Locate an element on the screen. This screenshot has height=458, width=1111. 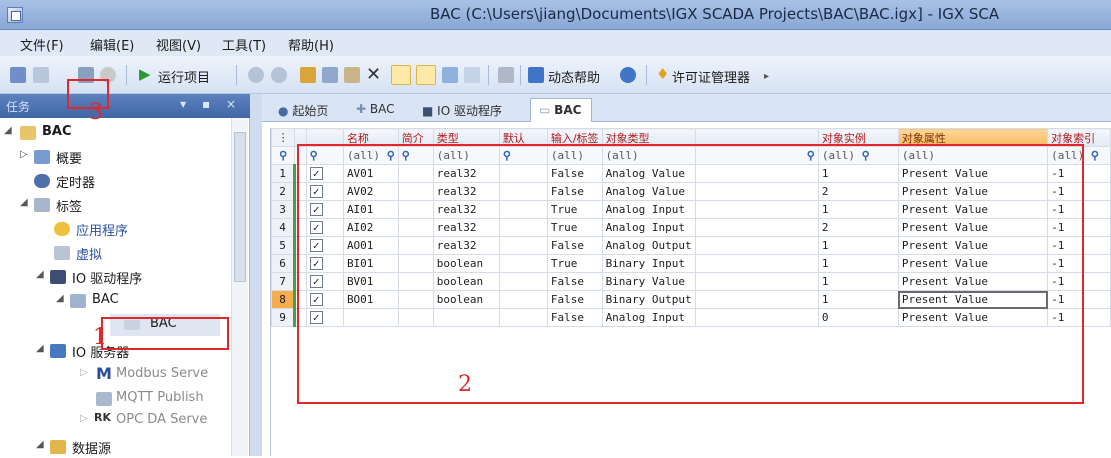
open-project-icon is located at coordinates (41, 75).